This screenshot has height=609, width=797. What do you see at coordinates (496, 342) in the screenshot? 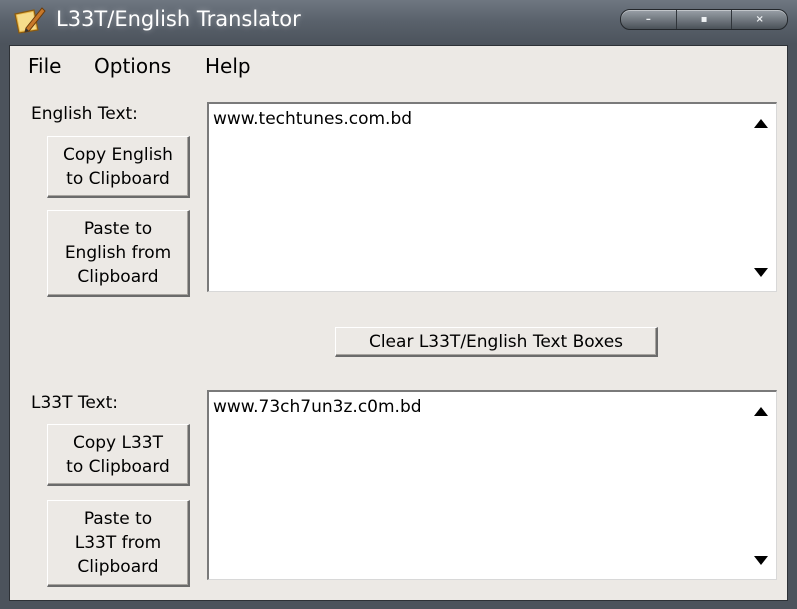
I see `clear-text-boxes-button: Clear L33T/English Text Boxes` at bounding box center [496, 342].